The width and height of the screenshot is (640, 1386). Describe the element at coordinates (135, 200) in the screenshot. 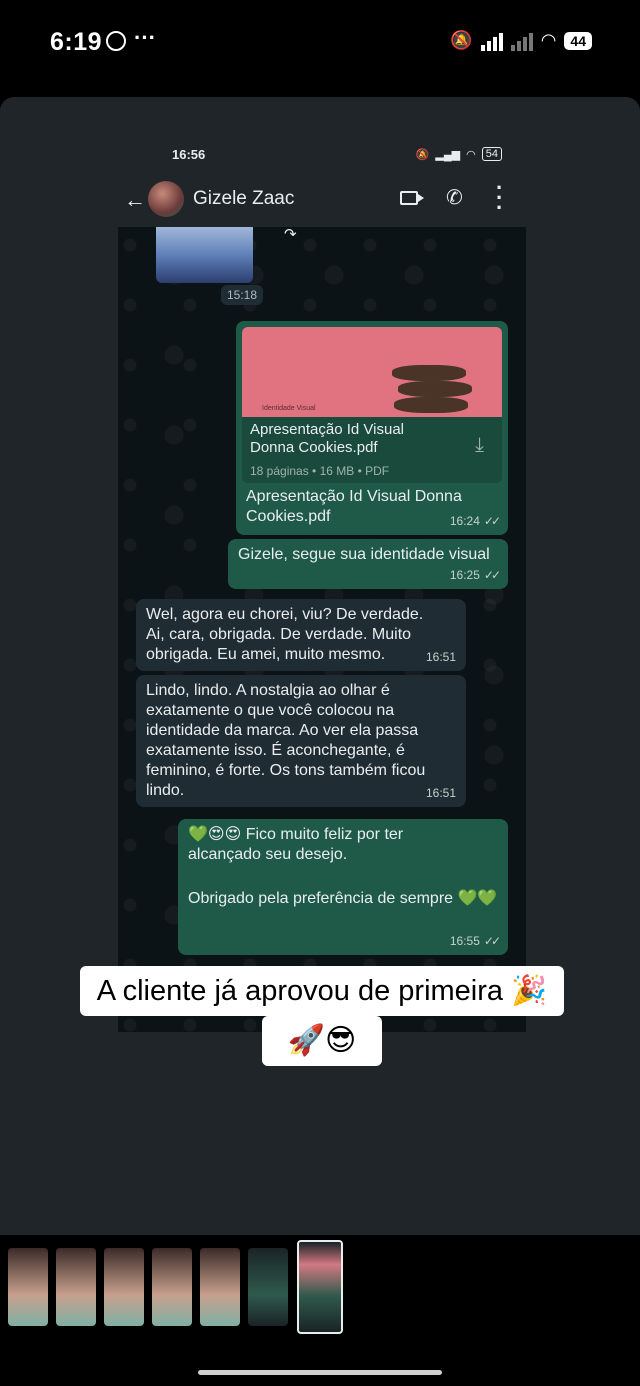

I see `back-arrow-icon: ←` at that location.